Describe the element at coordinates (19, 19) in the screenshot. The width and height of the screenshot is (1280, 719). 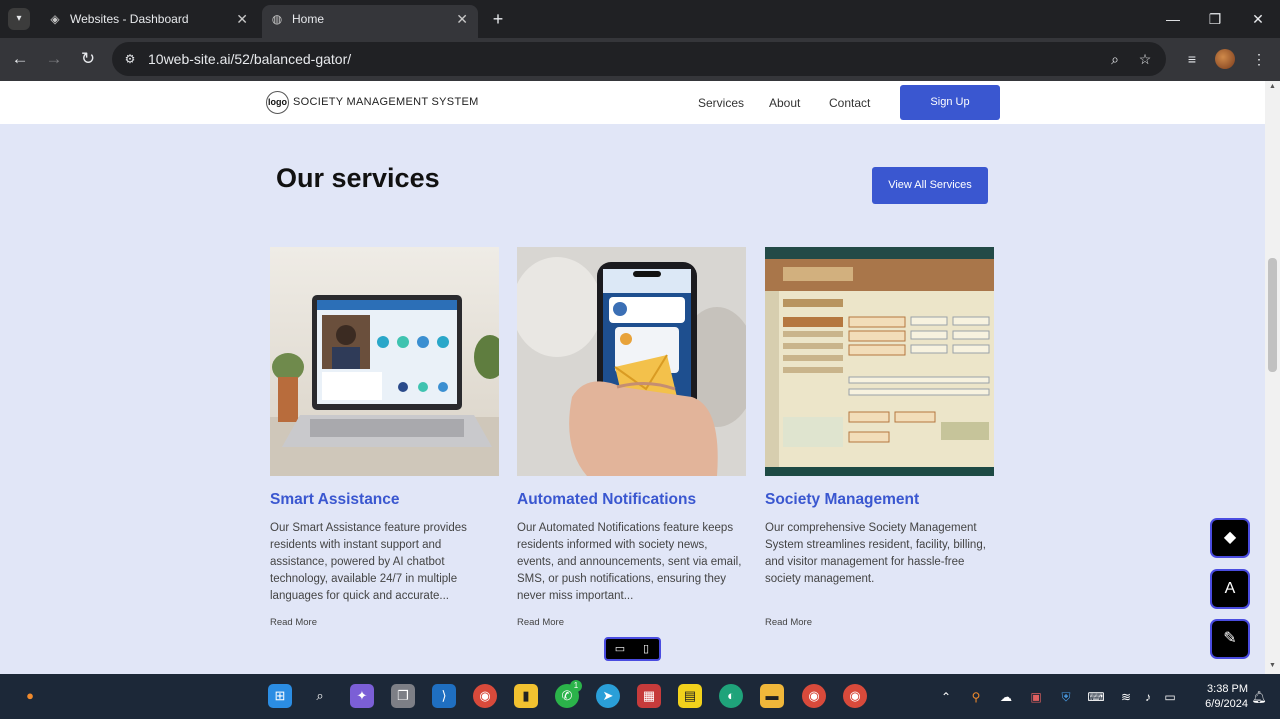
I see `tab-search-chevron-icon: ▾` at that location.